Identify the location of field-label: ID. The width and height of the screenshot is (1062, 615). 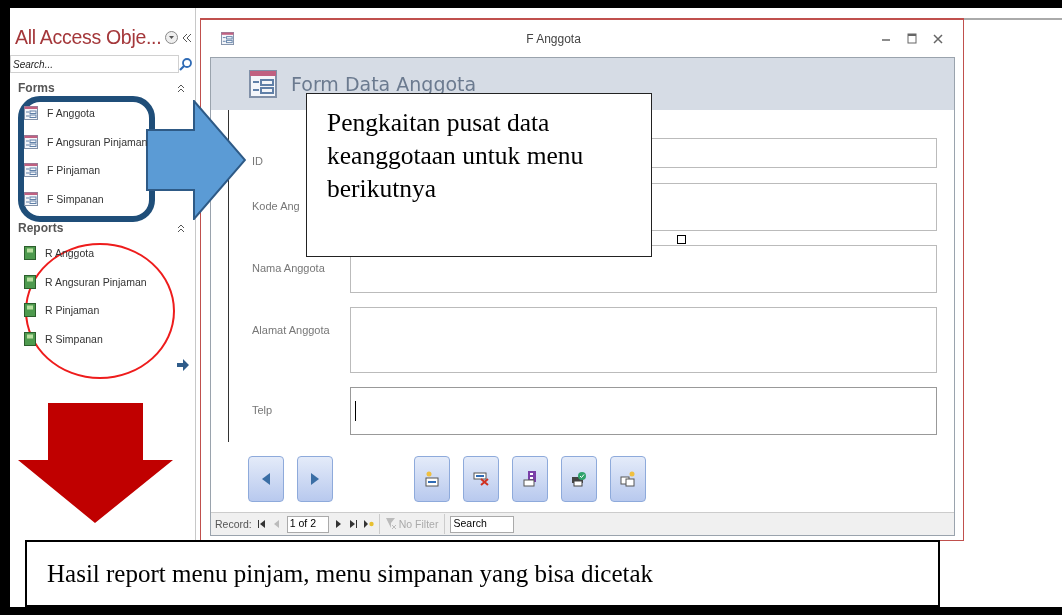
(257, 161).